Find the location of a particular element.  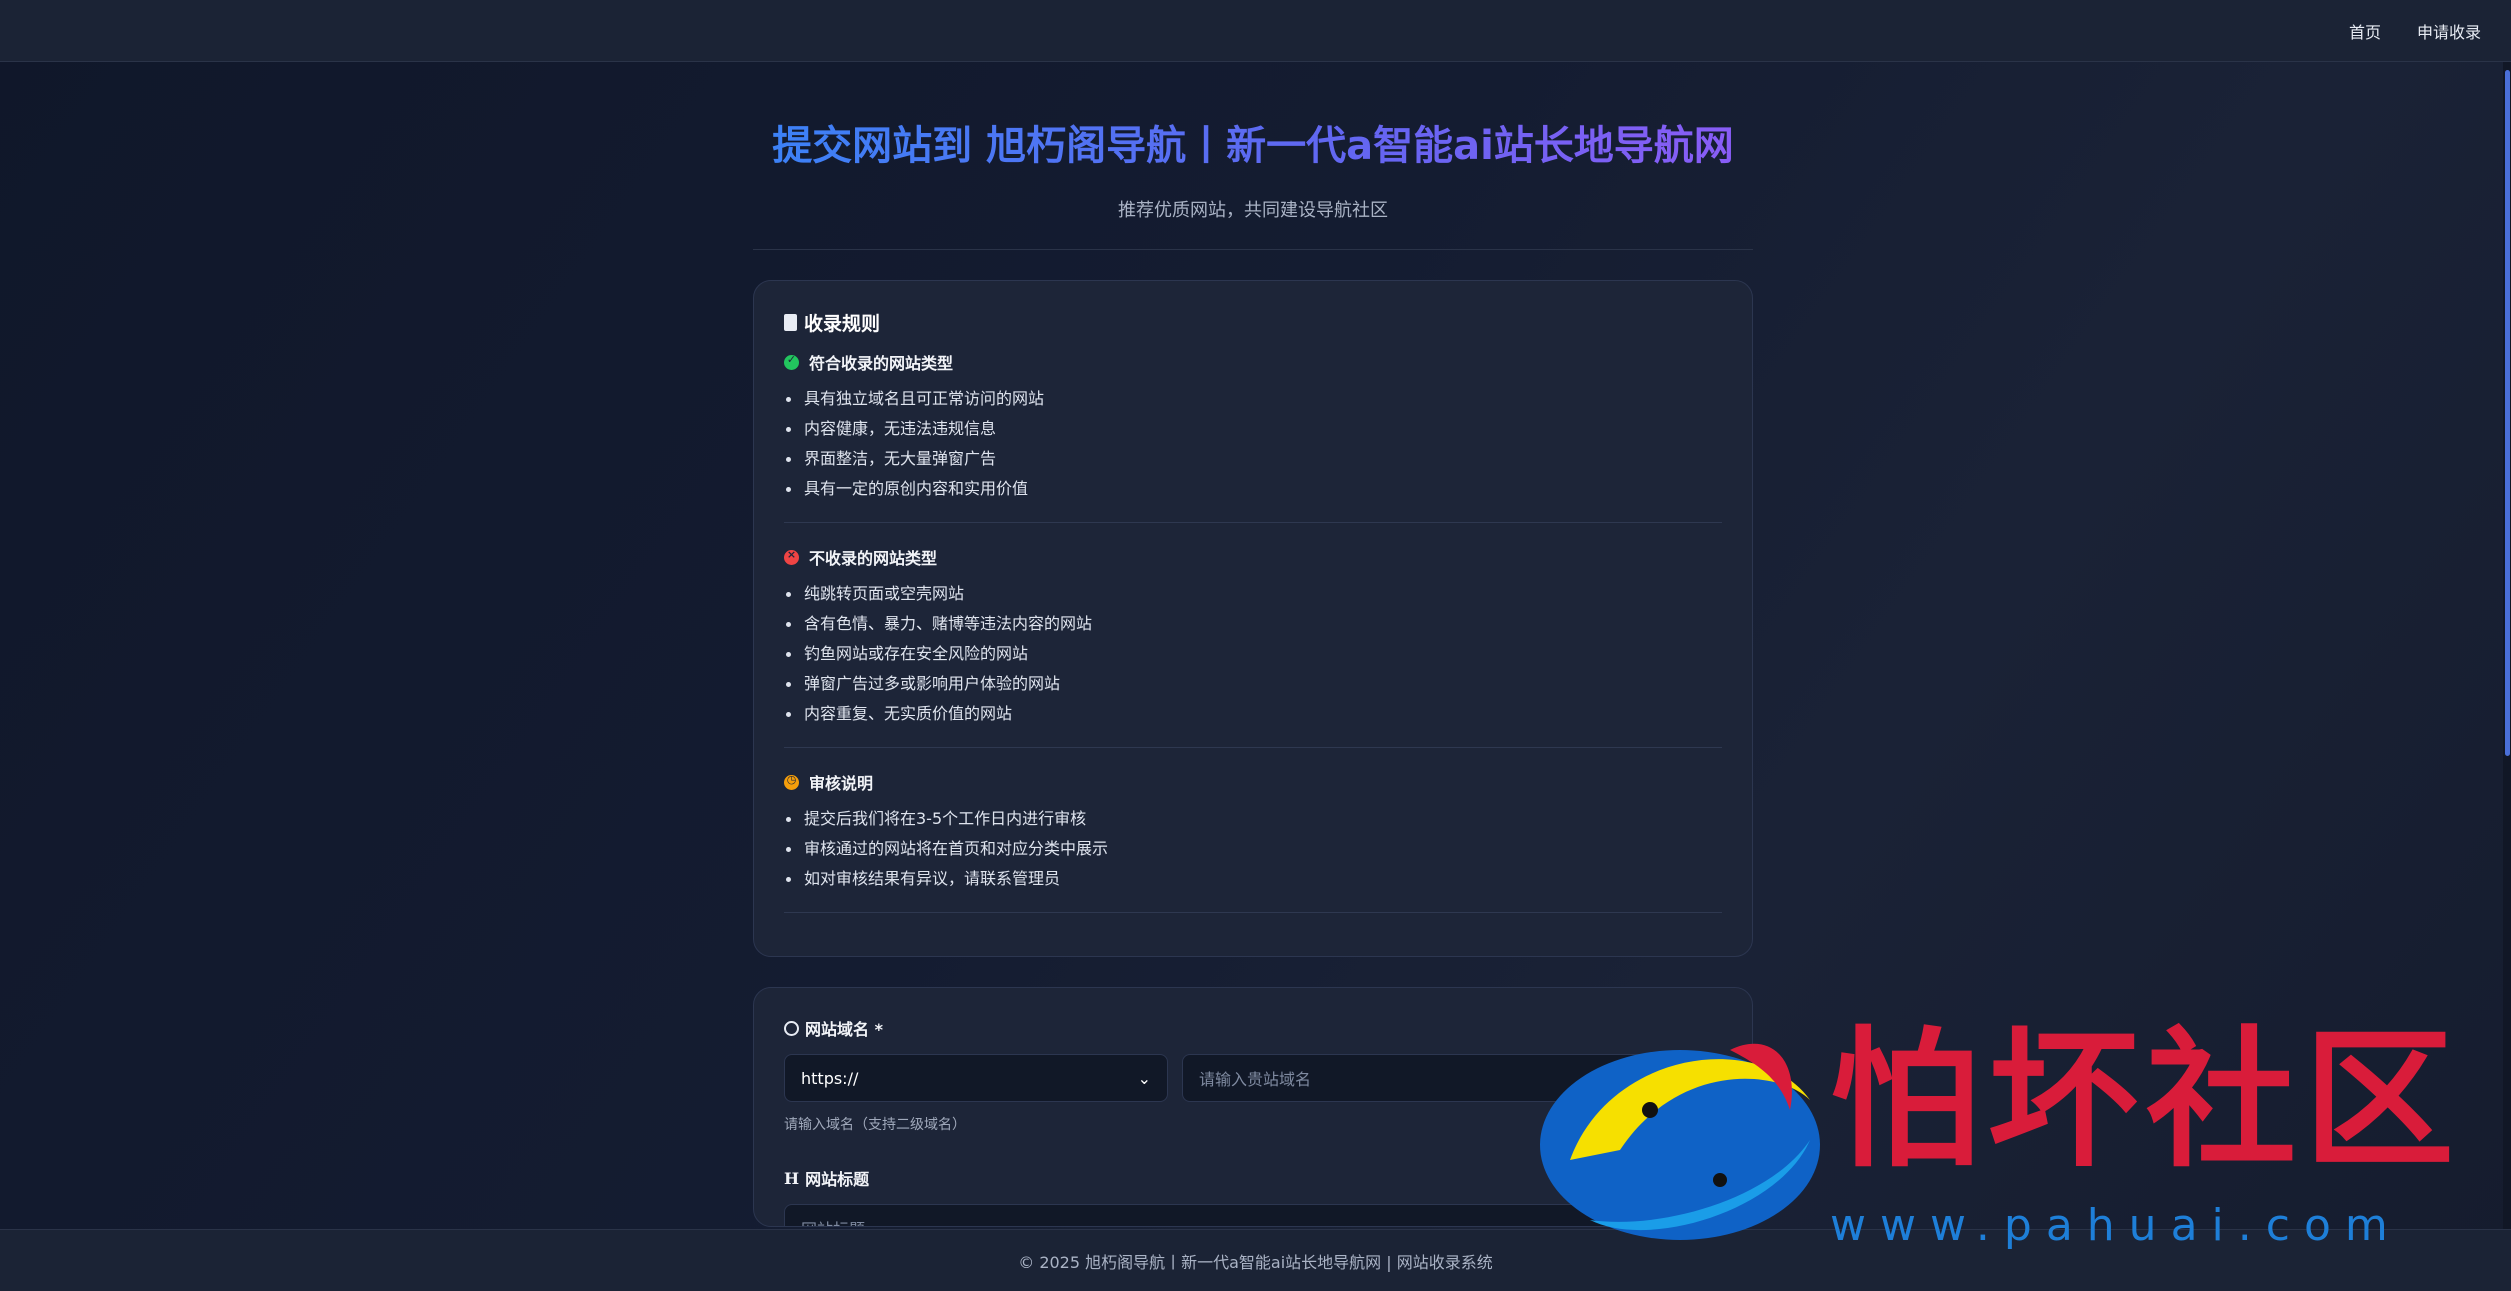

rules-title: 收录规则 is located at coordinates (1253, 322).